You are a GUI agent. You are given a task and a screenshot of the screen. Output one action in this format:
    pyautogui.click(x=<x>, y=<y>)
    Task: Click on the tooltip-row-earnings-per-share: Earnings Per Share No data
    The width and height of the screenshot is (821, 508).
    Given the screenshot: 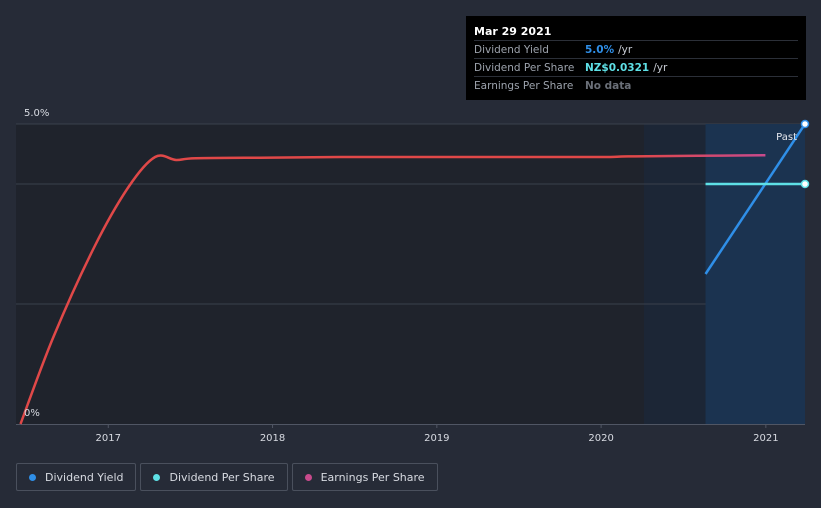 What is the action you would take?
    pyautogui.click(x=636, y=85)
    